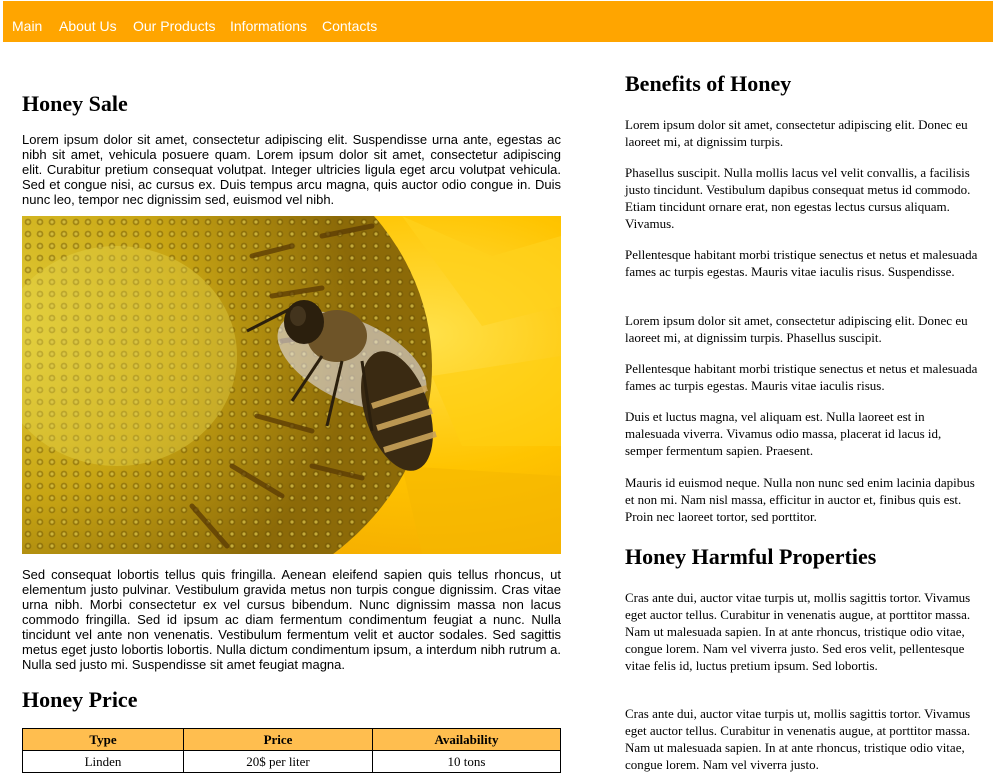 Image resolution: width=996 pixels, height=777 pixels. Describe the element at coordinates (751, 556) in the screenshot. I see `harmful-properties-heading: Honey Harmful Properties` at that location.